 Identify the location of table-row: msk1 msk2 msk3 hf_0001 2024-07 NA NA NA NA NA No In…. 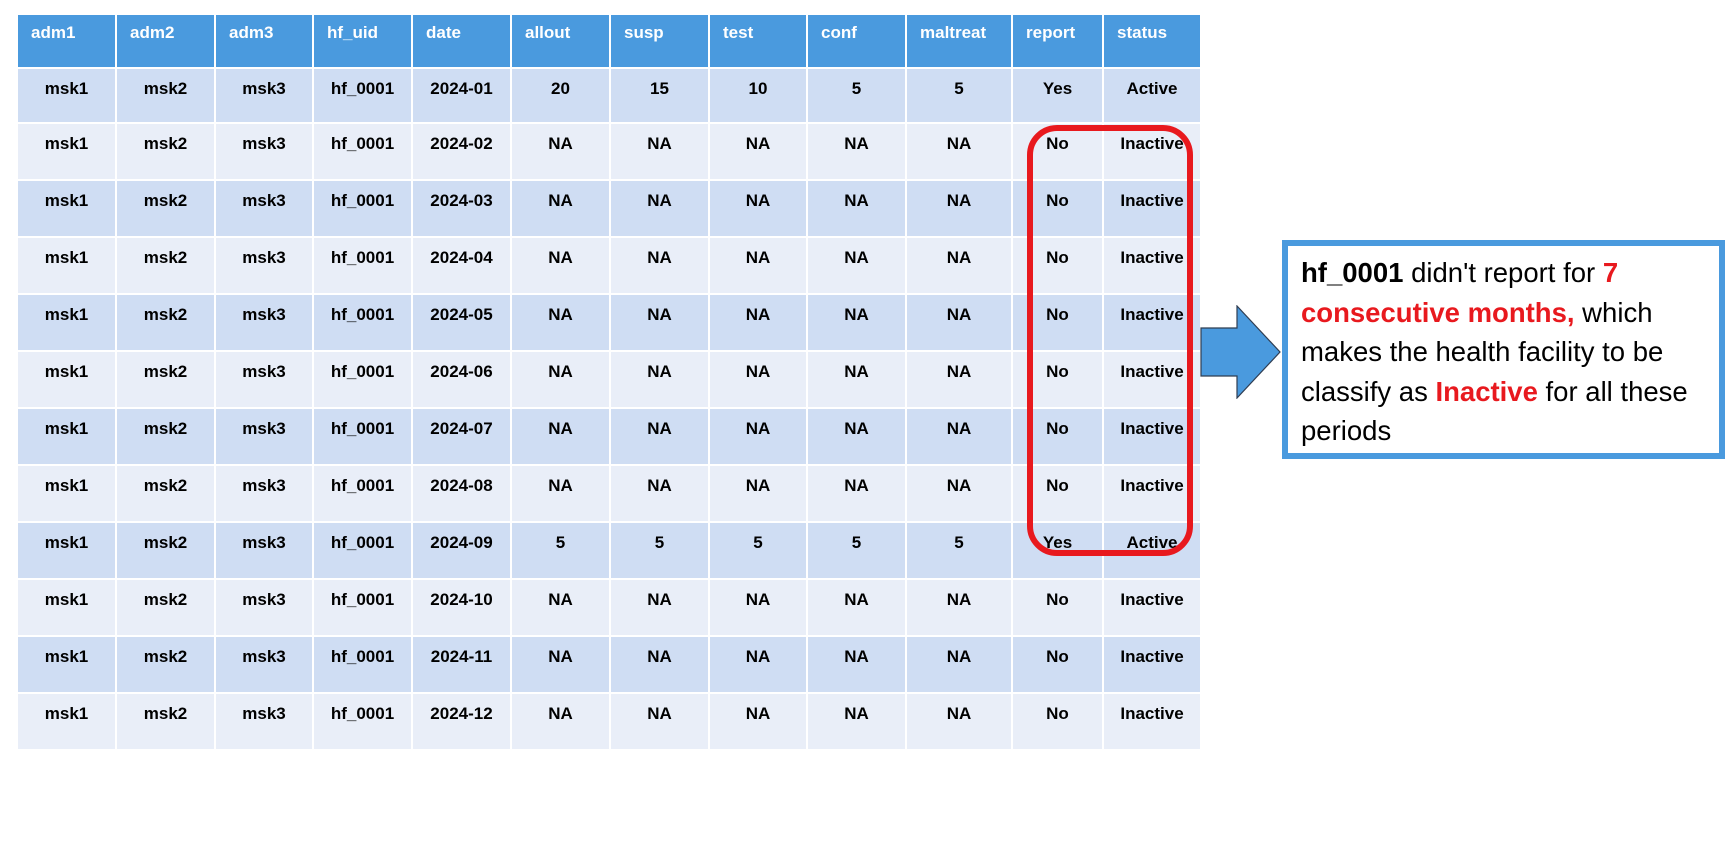
(610, 437).